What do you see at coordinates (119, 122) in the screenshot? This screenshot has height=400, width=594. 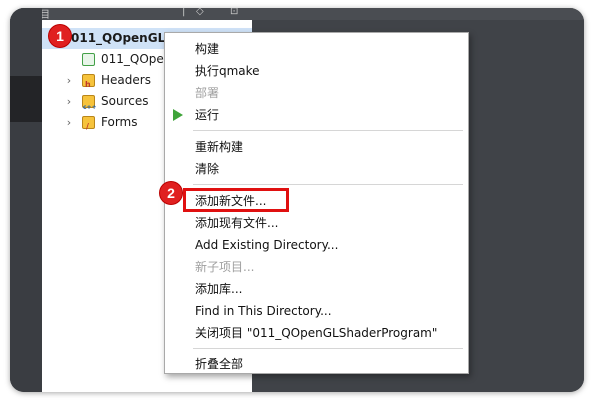 I see `forms-label: Forms` at bounding box center [119, 122].